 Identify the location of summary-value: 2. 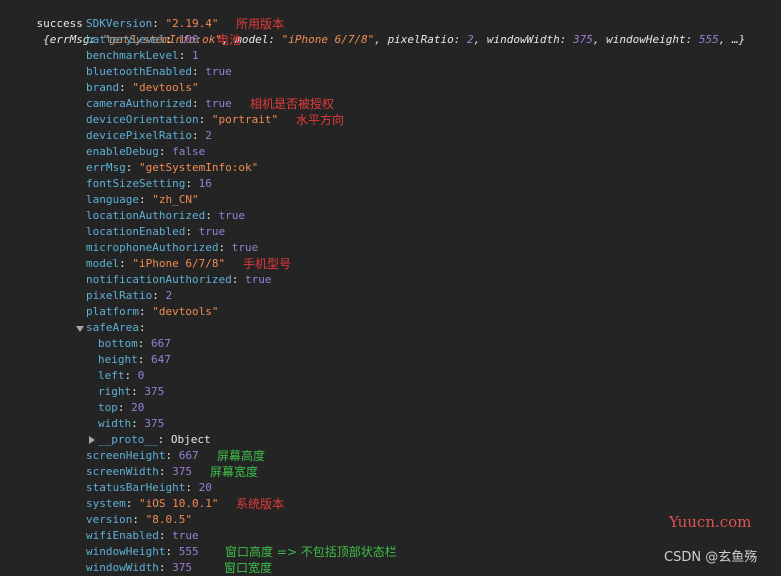
(470, 39).